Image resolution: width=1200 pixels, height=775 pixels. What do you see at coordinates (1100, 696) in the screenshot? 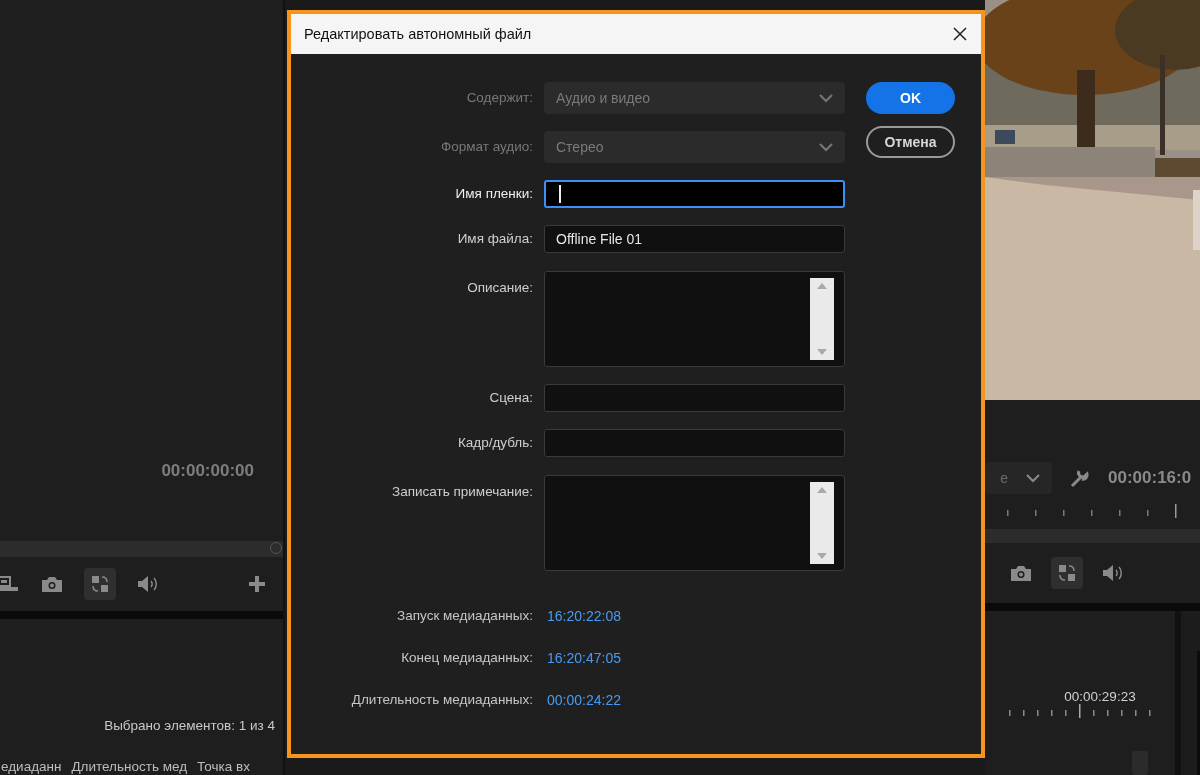
I see `timeline-timecode: 00:00:29:23` at bounding box center [1100, 696].